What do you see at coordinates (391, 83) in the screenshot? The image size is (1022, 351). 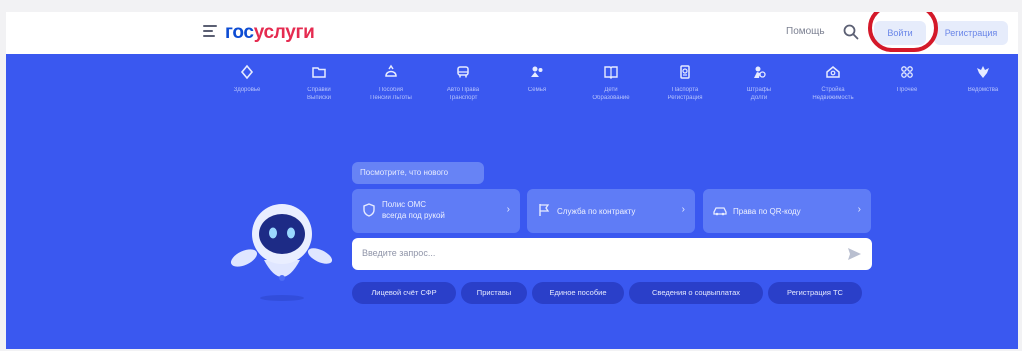 I see `category-benefits: Пособия Пенсии Льготы` at bounding box center [391, 83].